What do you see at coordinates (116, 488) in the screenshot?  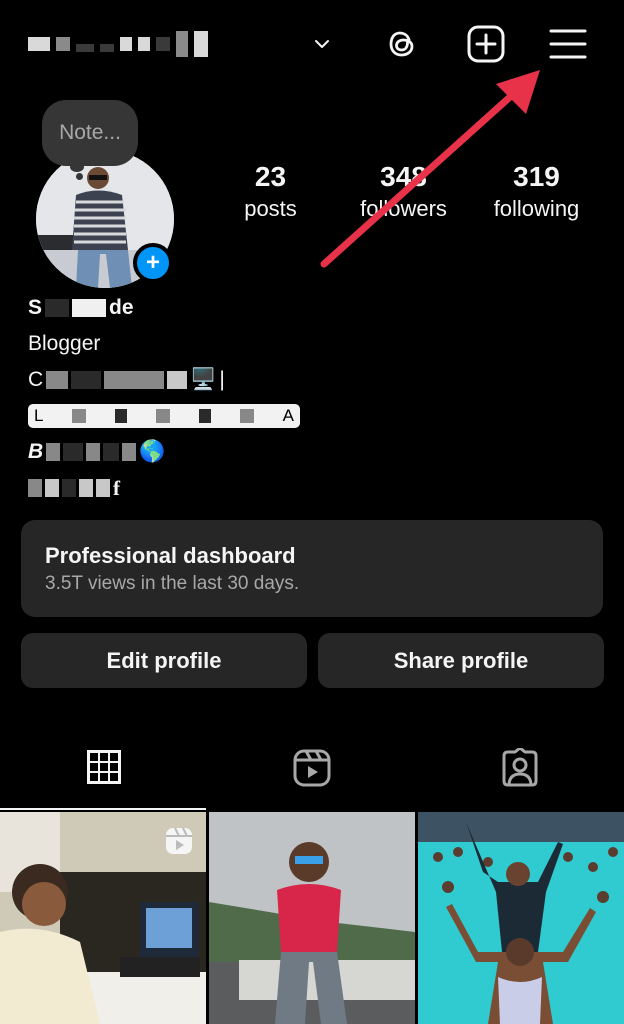 I see `bio-text: f` at bounding box center [116, 488].